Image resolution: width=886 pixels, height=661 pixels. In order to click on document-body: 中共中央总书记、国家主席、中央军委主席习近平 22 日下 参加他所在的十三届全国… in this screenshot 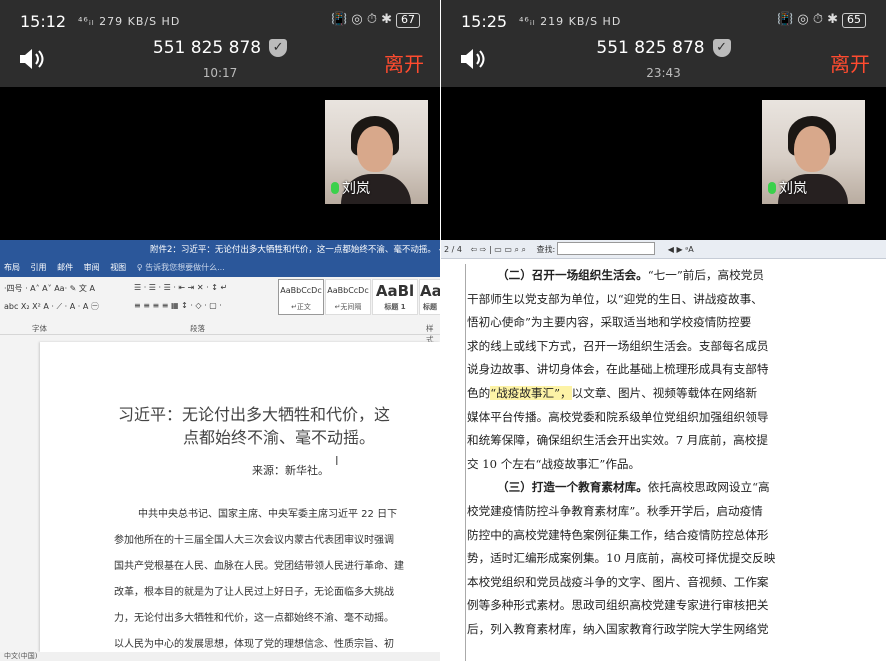, I will do `click(277, 577)`.